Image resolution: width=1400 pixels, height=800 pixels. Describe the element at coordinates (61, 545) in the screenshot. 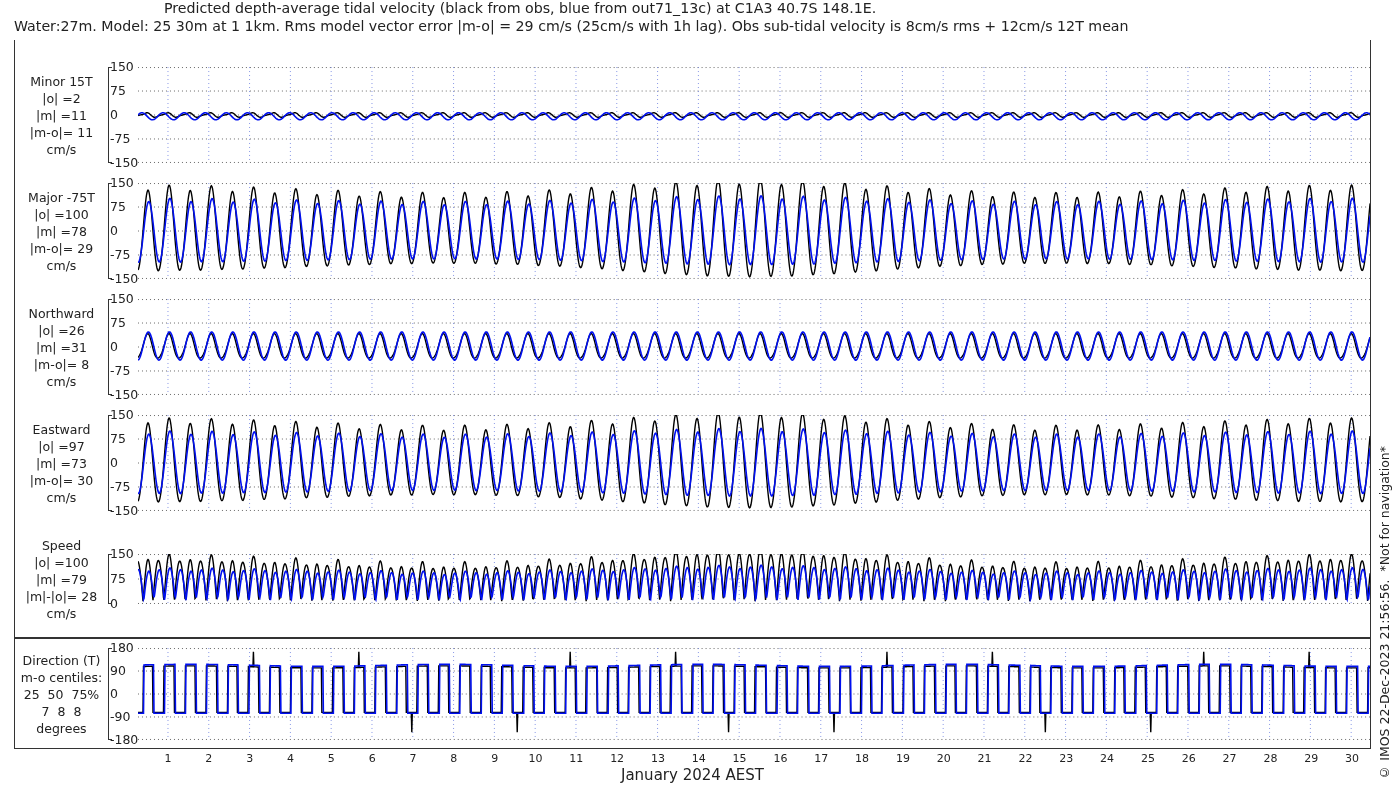

I see `panel-label: Speed` at that location.